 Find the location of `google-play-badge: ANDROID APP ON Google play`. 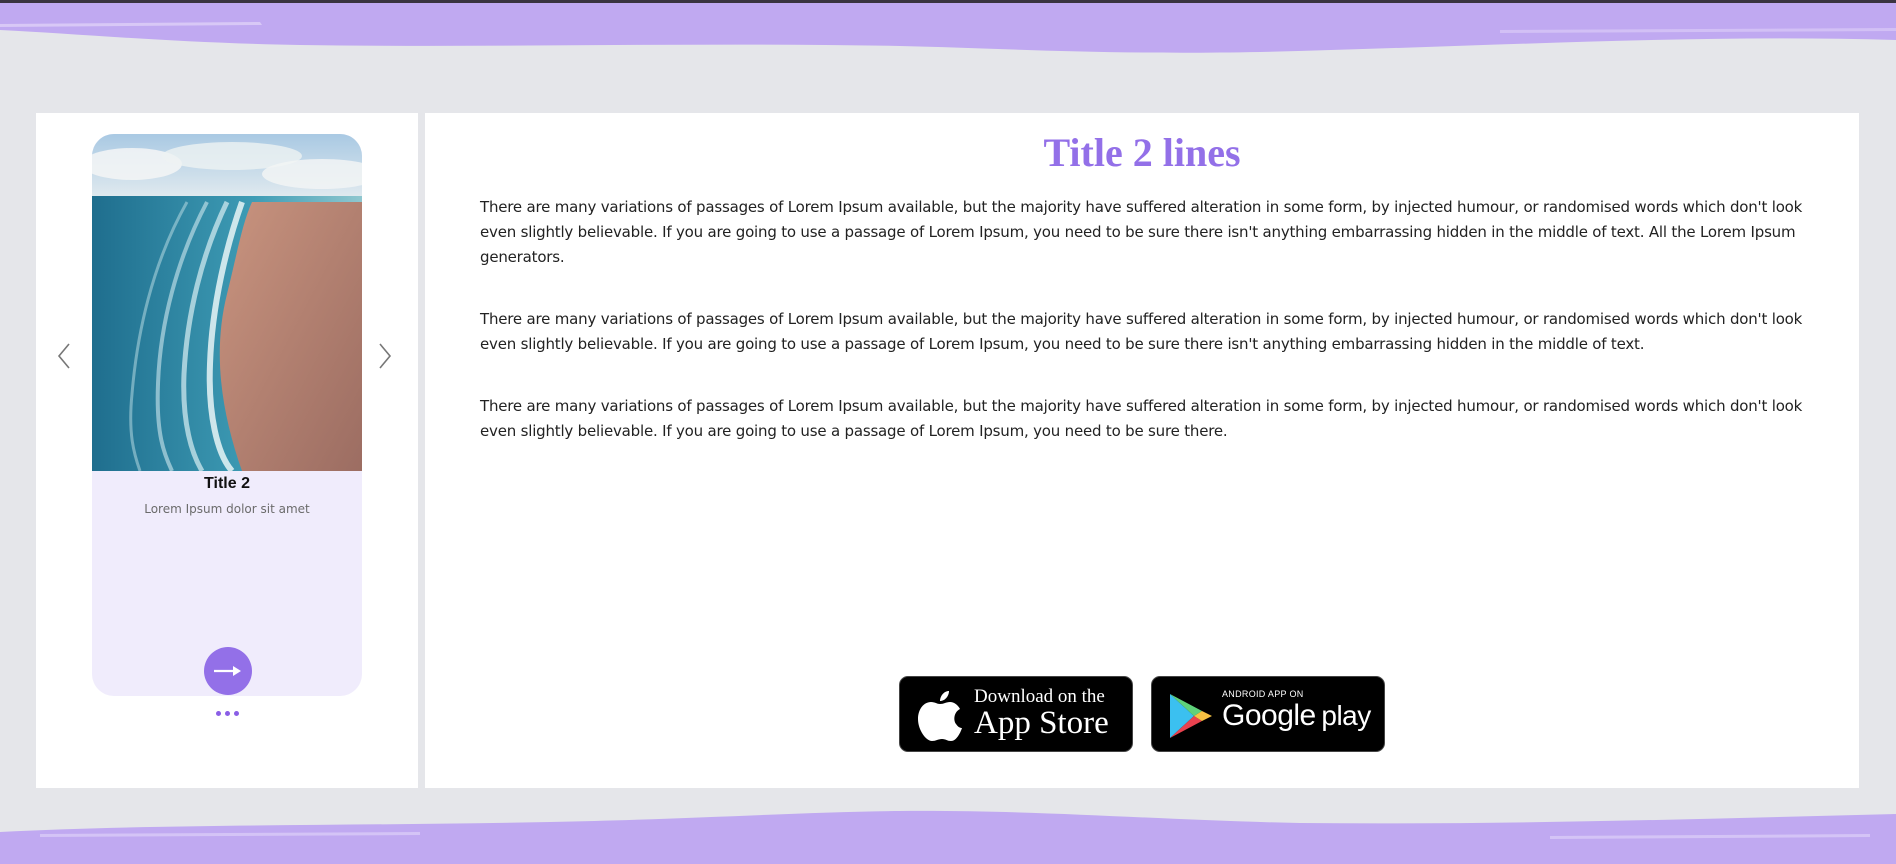

google-play-badge: ANDROID APP ON Google play is located at coordinates (1268, 714).